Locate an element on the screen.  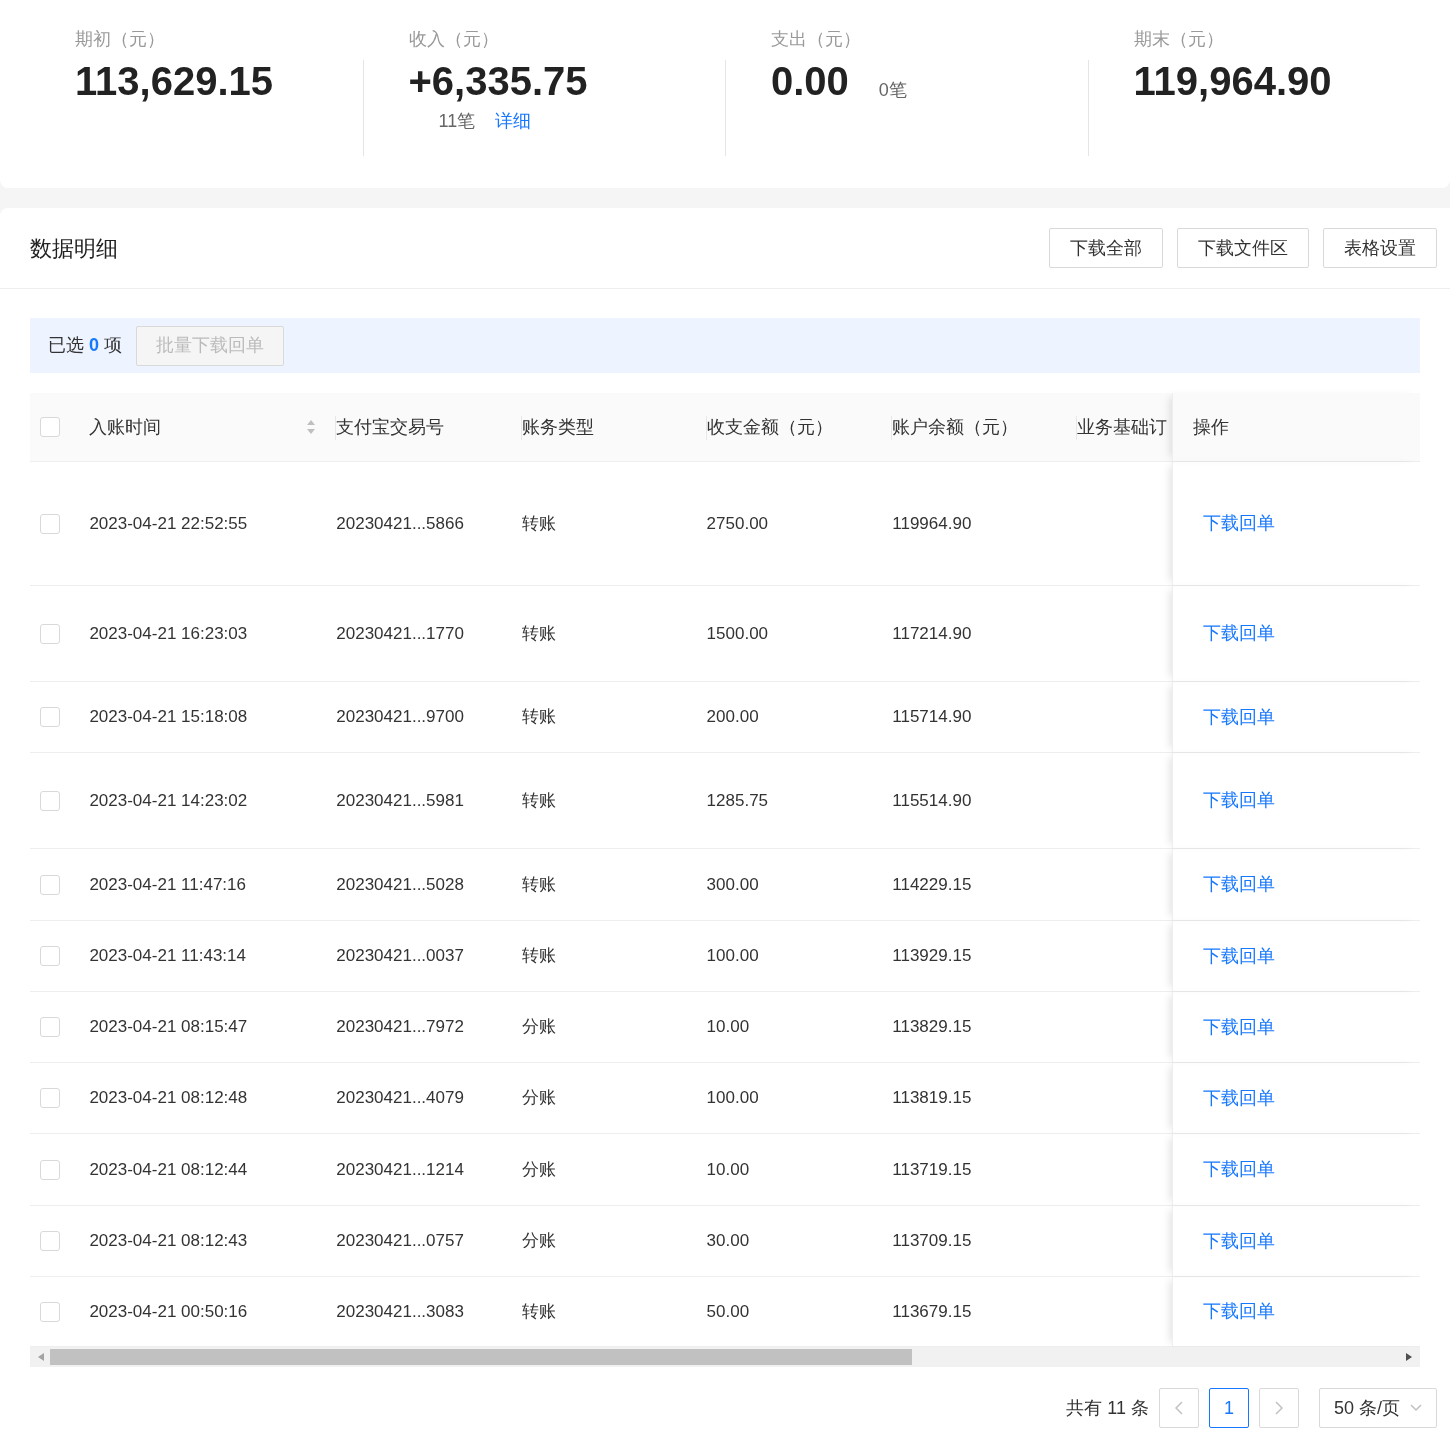
summary-amount: 119,964.90 is located at coordinates (1232, 81).